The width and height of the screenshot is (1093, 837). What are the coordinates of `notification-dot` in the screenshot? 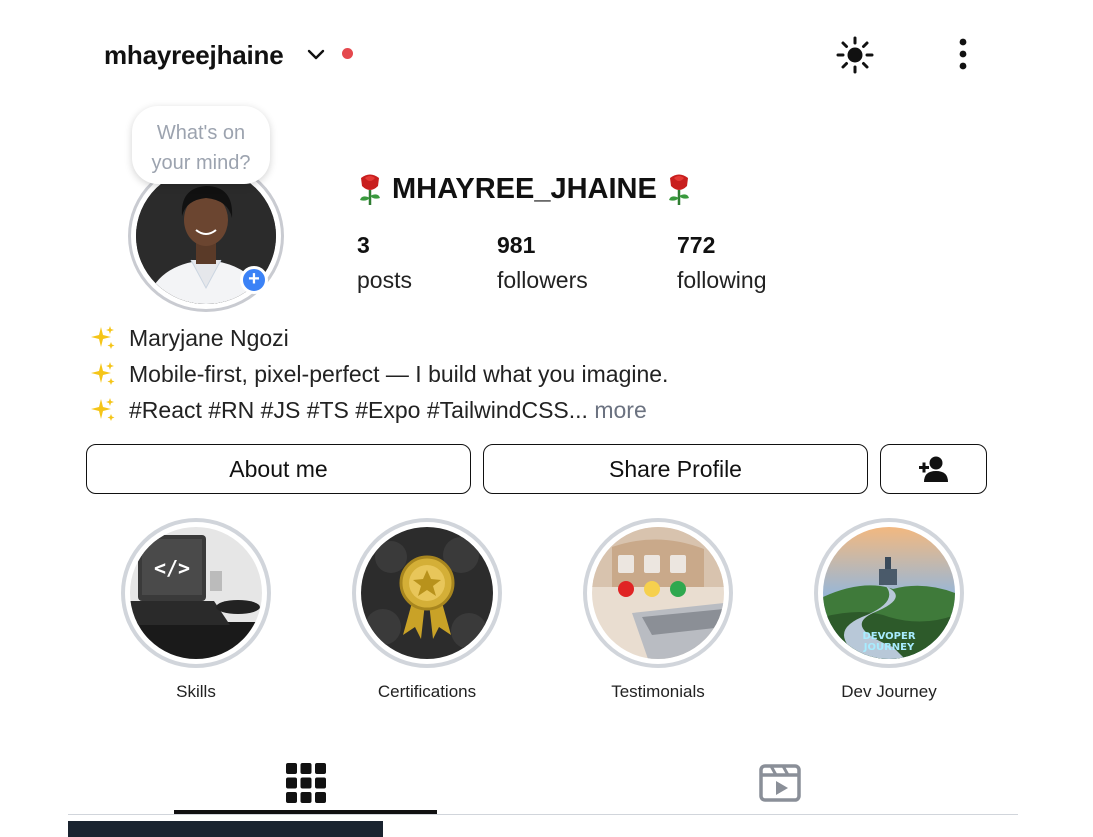 It's located at (347, 53).